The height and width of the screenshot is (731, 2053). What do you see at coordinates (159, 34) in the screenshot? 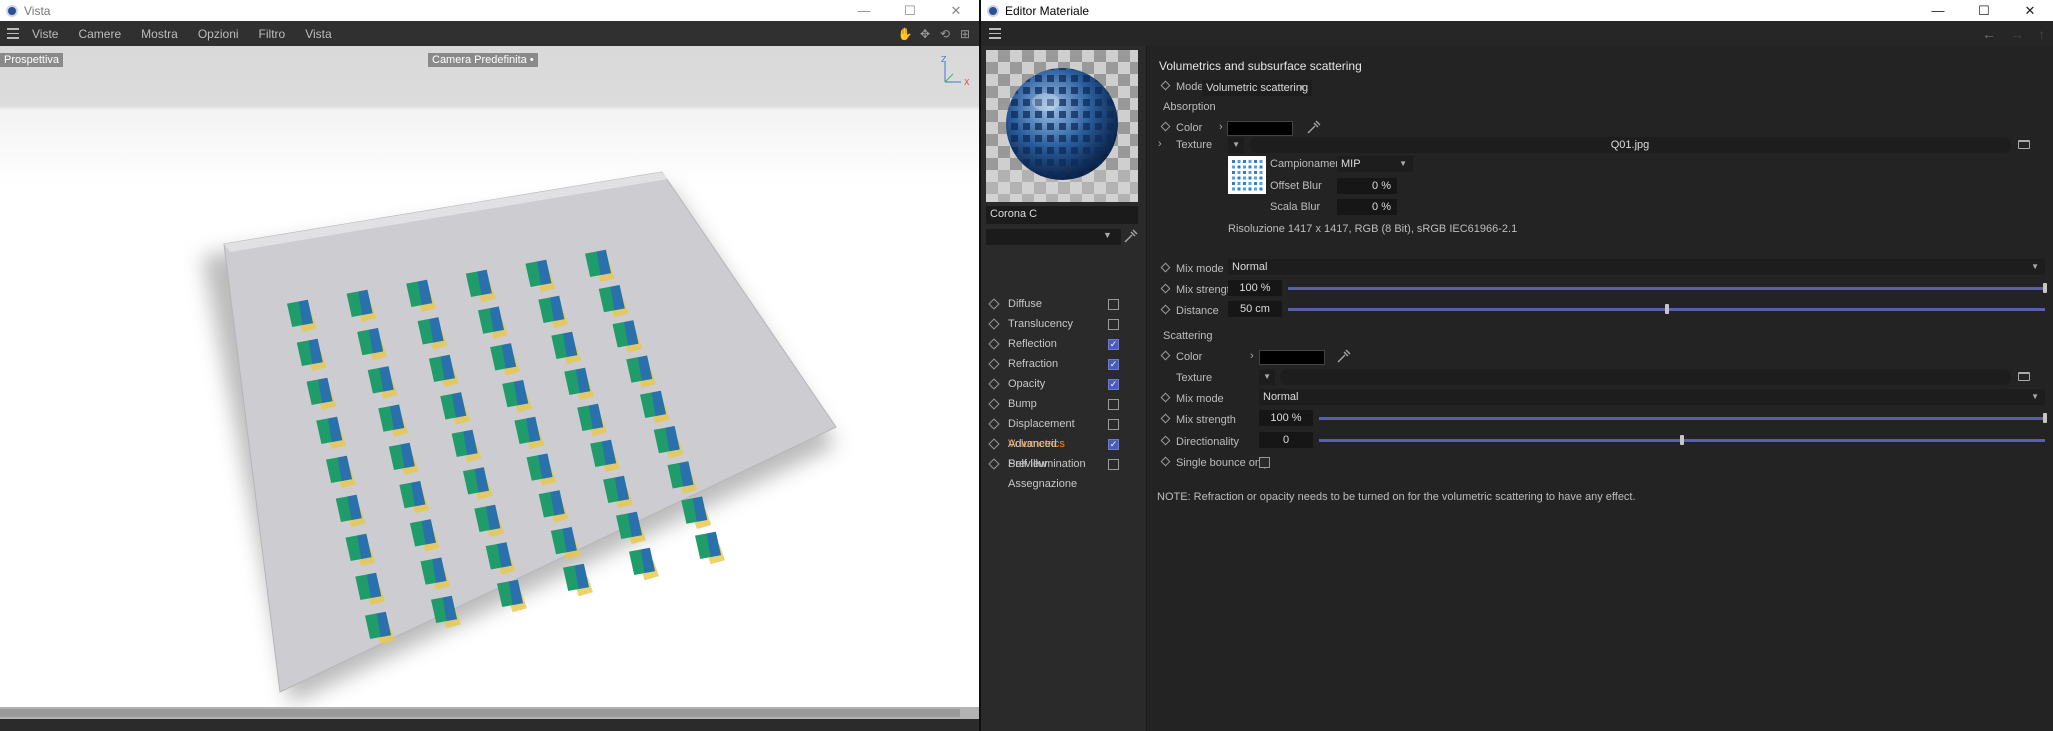
I see `menu-mostra: Mostra` at bounding box center [159, 34].